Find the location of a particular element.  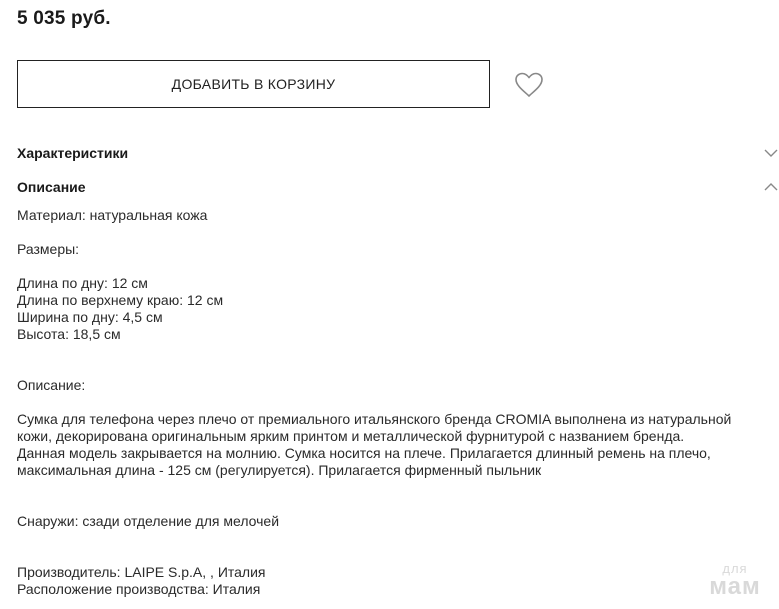

description-title: Описание is located at coordinates (51, 187).